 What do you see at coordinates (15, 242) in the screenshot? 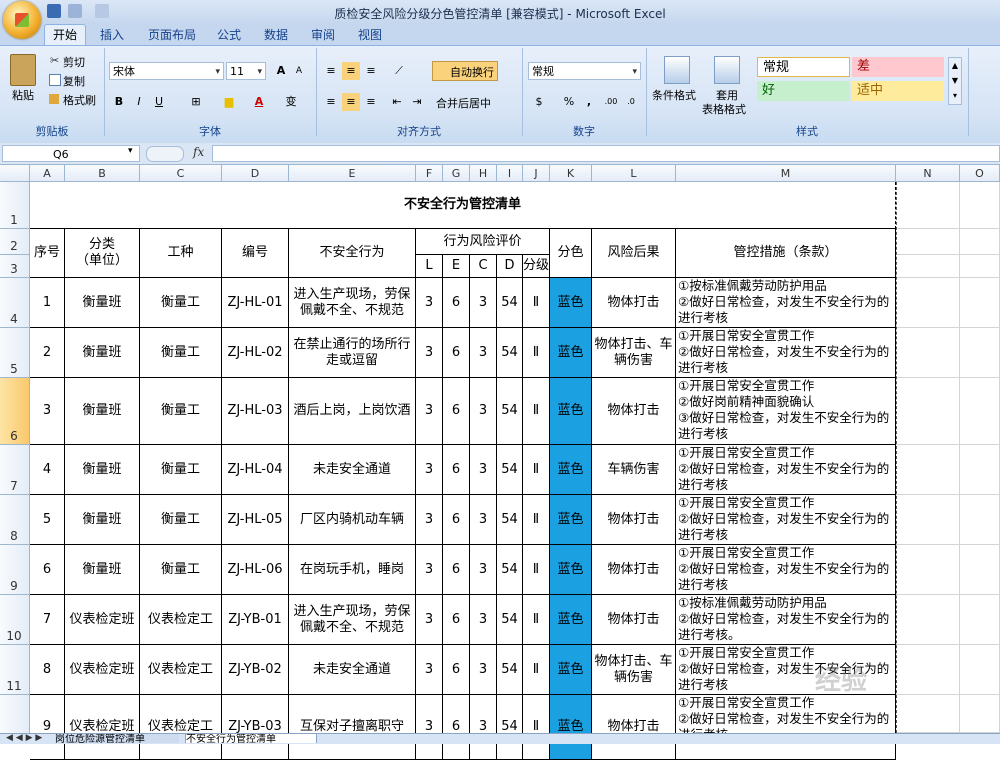
I see `row-header-2: 2` at bounding box center [15, 242].